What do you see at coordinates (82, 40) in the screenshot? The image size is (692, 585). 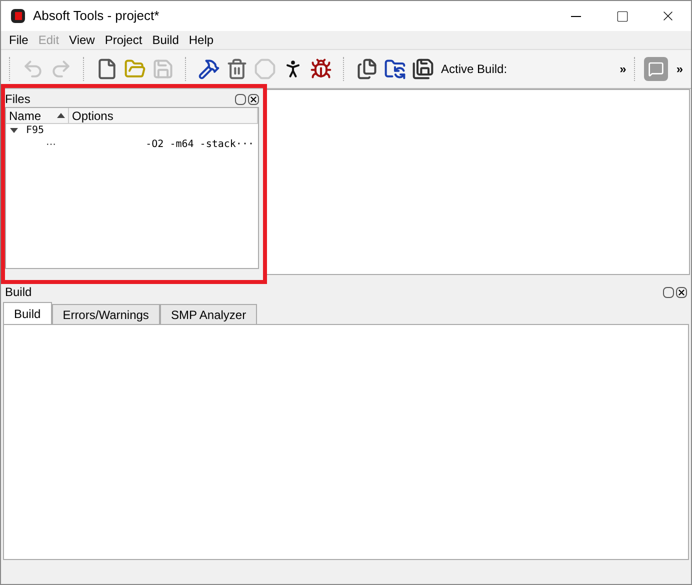 I see `menu-item: View` at bounding box center [82, 40].